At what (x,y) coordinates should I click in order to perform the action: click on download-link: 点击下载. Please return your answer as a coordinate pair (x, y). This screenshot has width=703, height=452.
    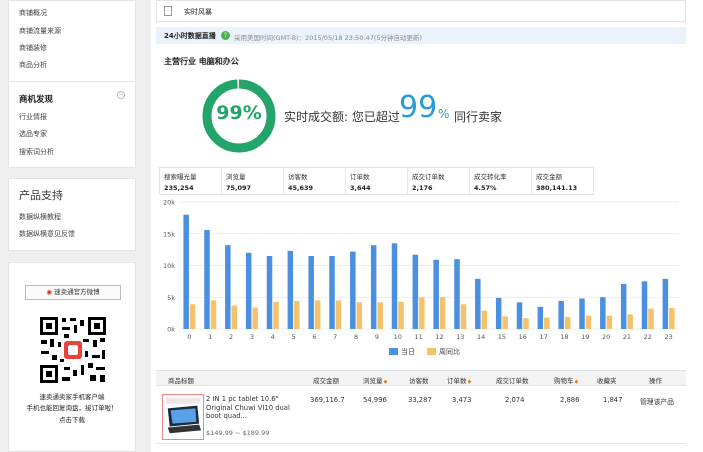
    Looking at the image, I should click on (72, 419).